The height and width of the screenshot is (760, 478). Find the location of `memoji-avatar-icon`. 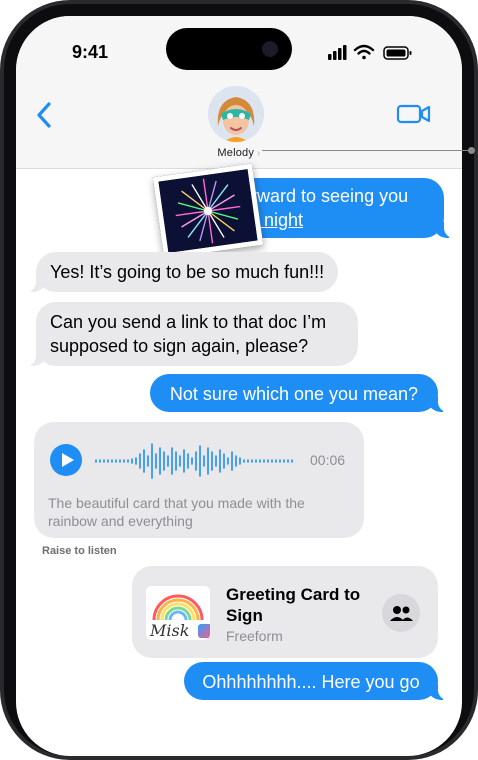

memoji-avatar-icon is located at coordinates (236, 114).